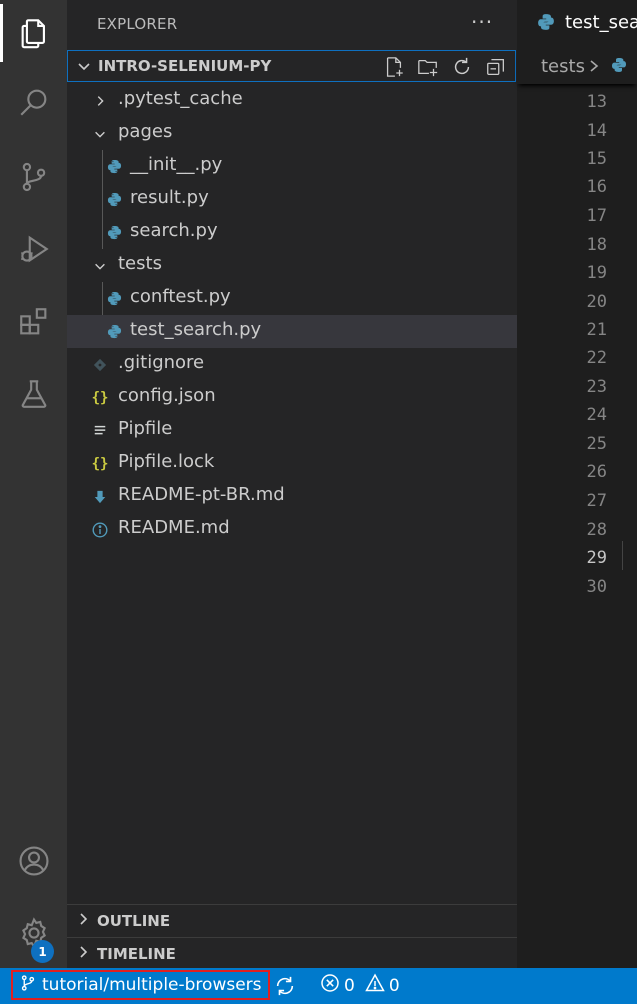 This screenshot has height=1004, width=637. I want to click on tree-item-label: .pytest_cache, so click(180, 98).